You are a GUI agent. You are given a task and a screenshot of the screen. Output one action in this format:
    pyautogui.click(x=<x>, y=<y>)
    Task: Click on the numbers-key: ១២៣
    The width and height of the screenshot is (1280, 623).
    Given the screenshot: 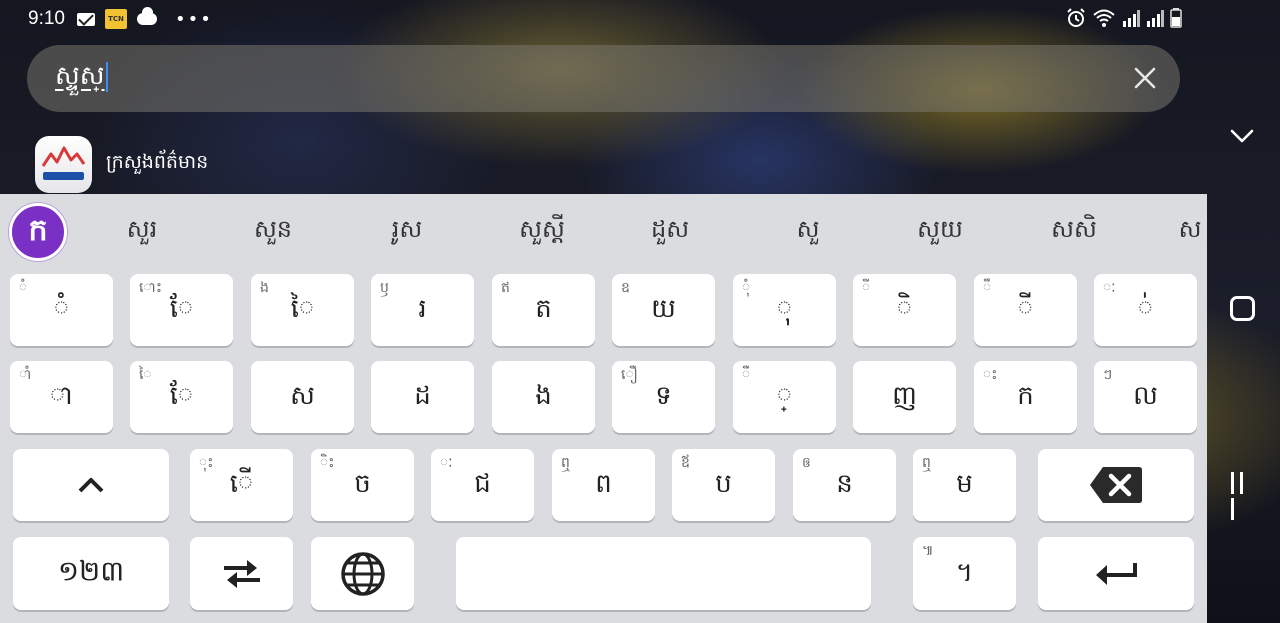 What is the action you would take?
    pyautogui.click(x=91, y=573)
    